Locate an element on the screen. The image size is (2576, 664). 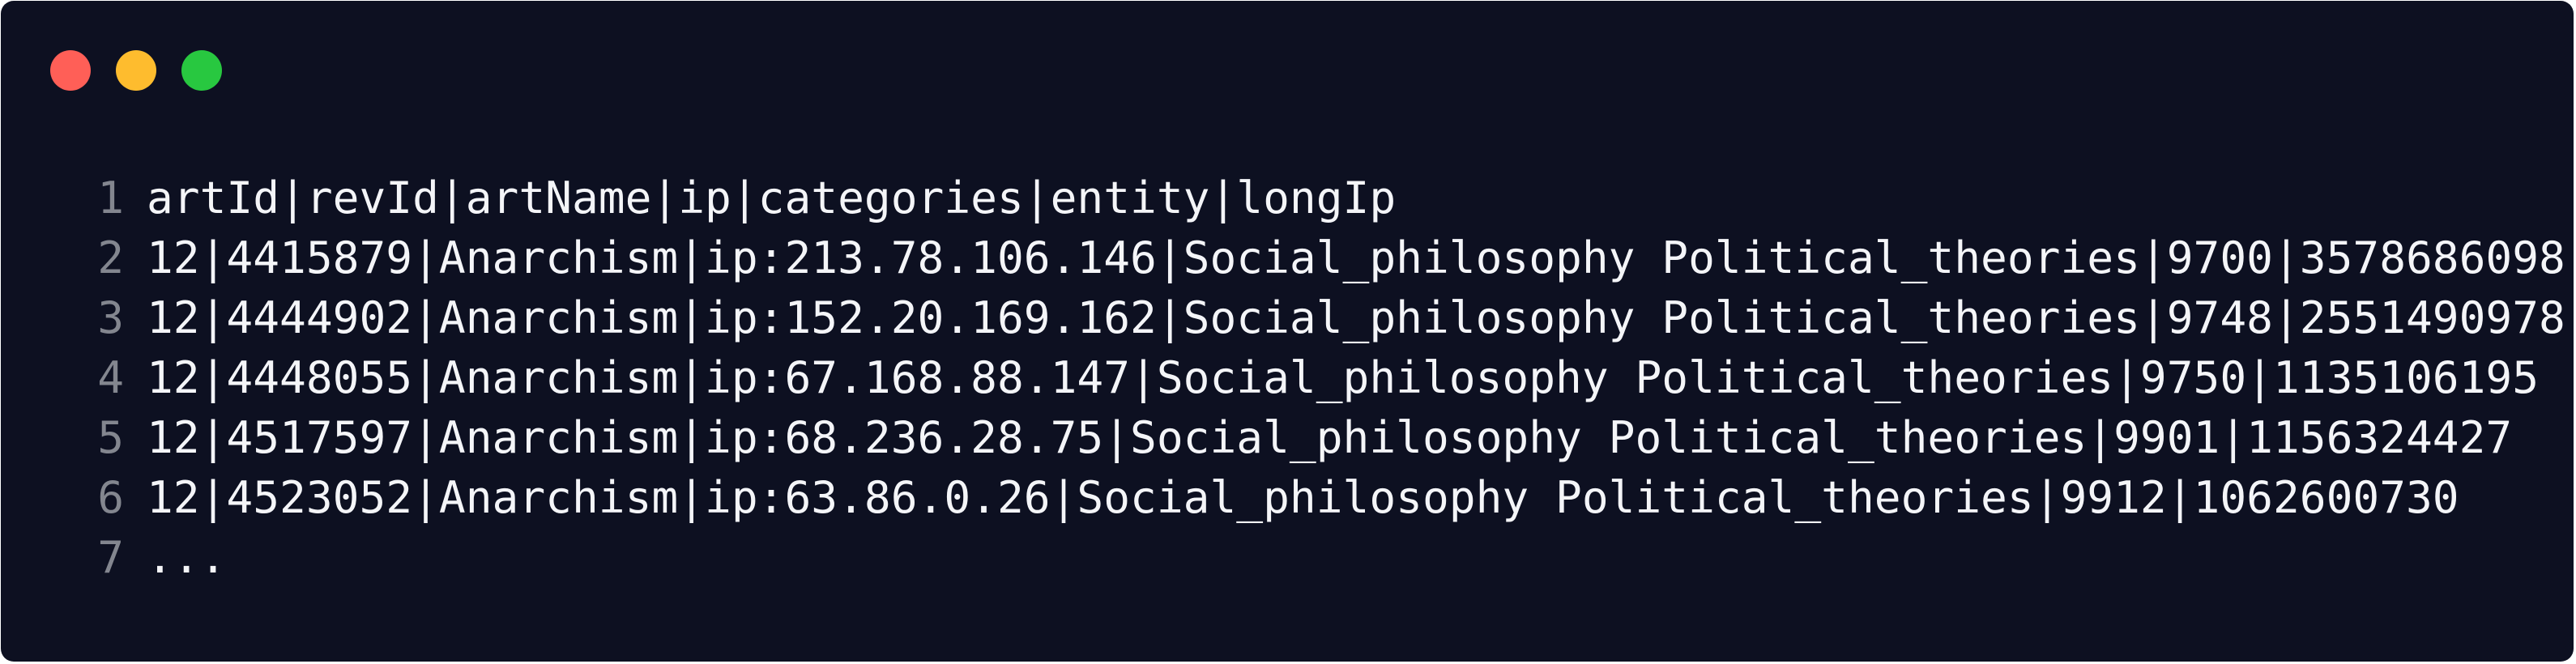
window-controls is located at coordinates (136, 70).